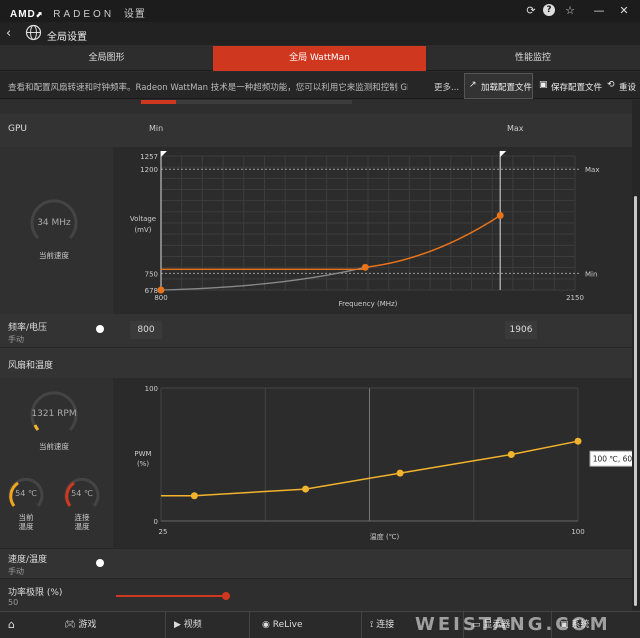  What do you see at coordinates (16, 571) in the screenshot?
I see `speed-temp-mode: 手动` at bounding box center [16, 571].